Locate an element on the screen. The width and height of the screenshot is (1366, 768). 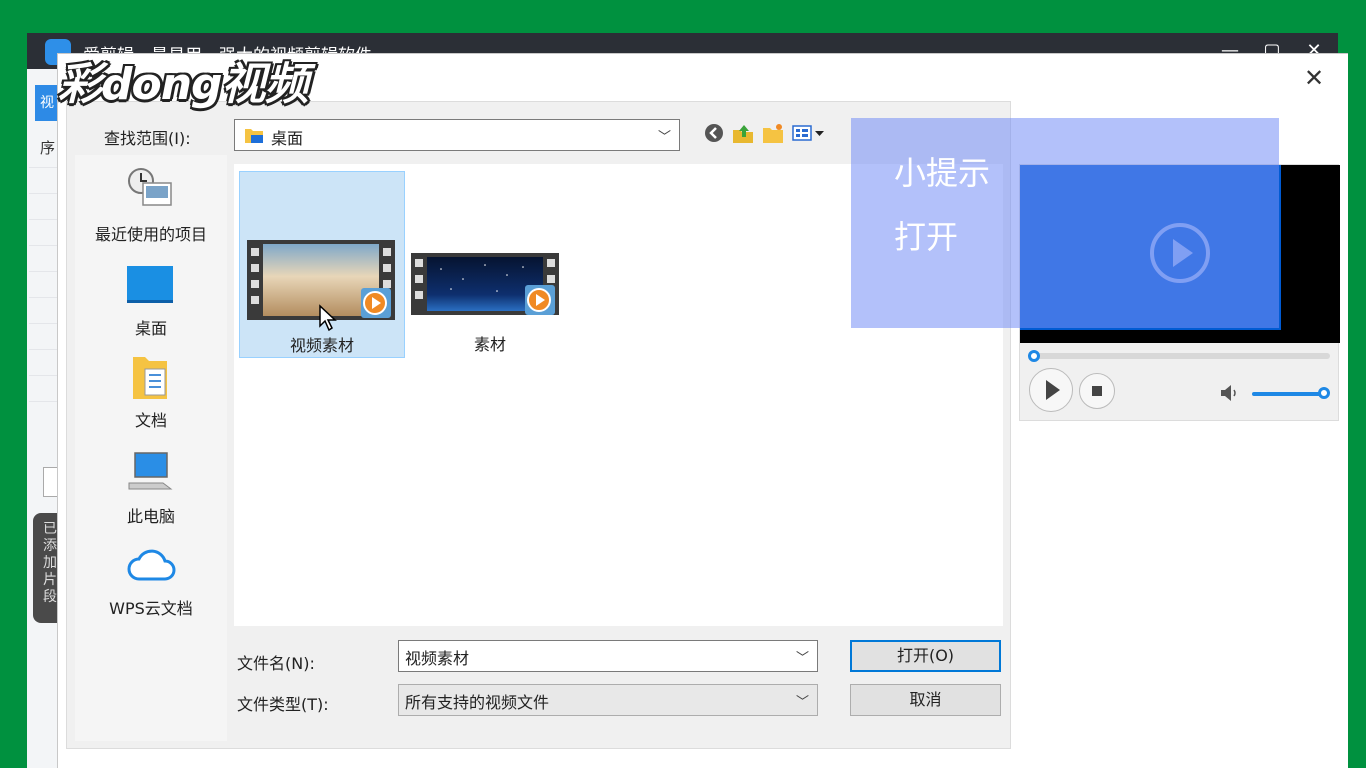
filetype-dropdown: 所有支持的视频文件 ﹀ is located at coordinates (608, 700).